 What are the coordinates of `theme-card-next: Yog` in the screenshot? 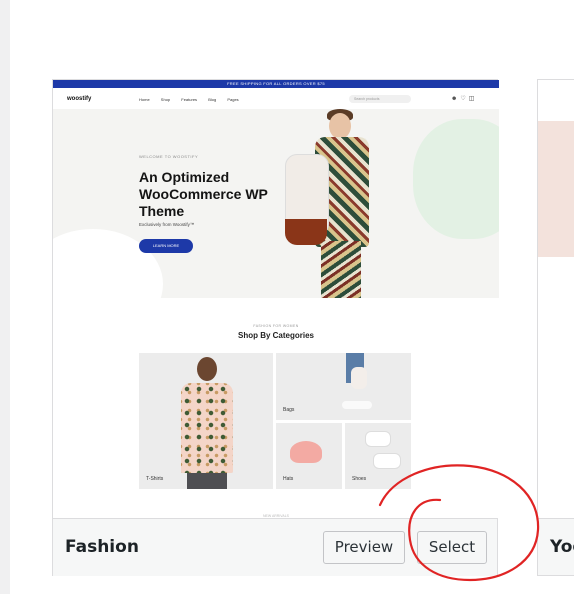 It's located at (555, 327).